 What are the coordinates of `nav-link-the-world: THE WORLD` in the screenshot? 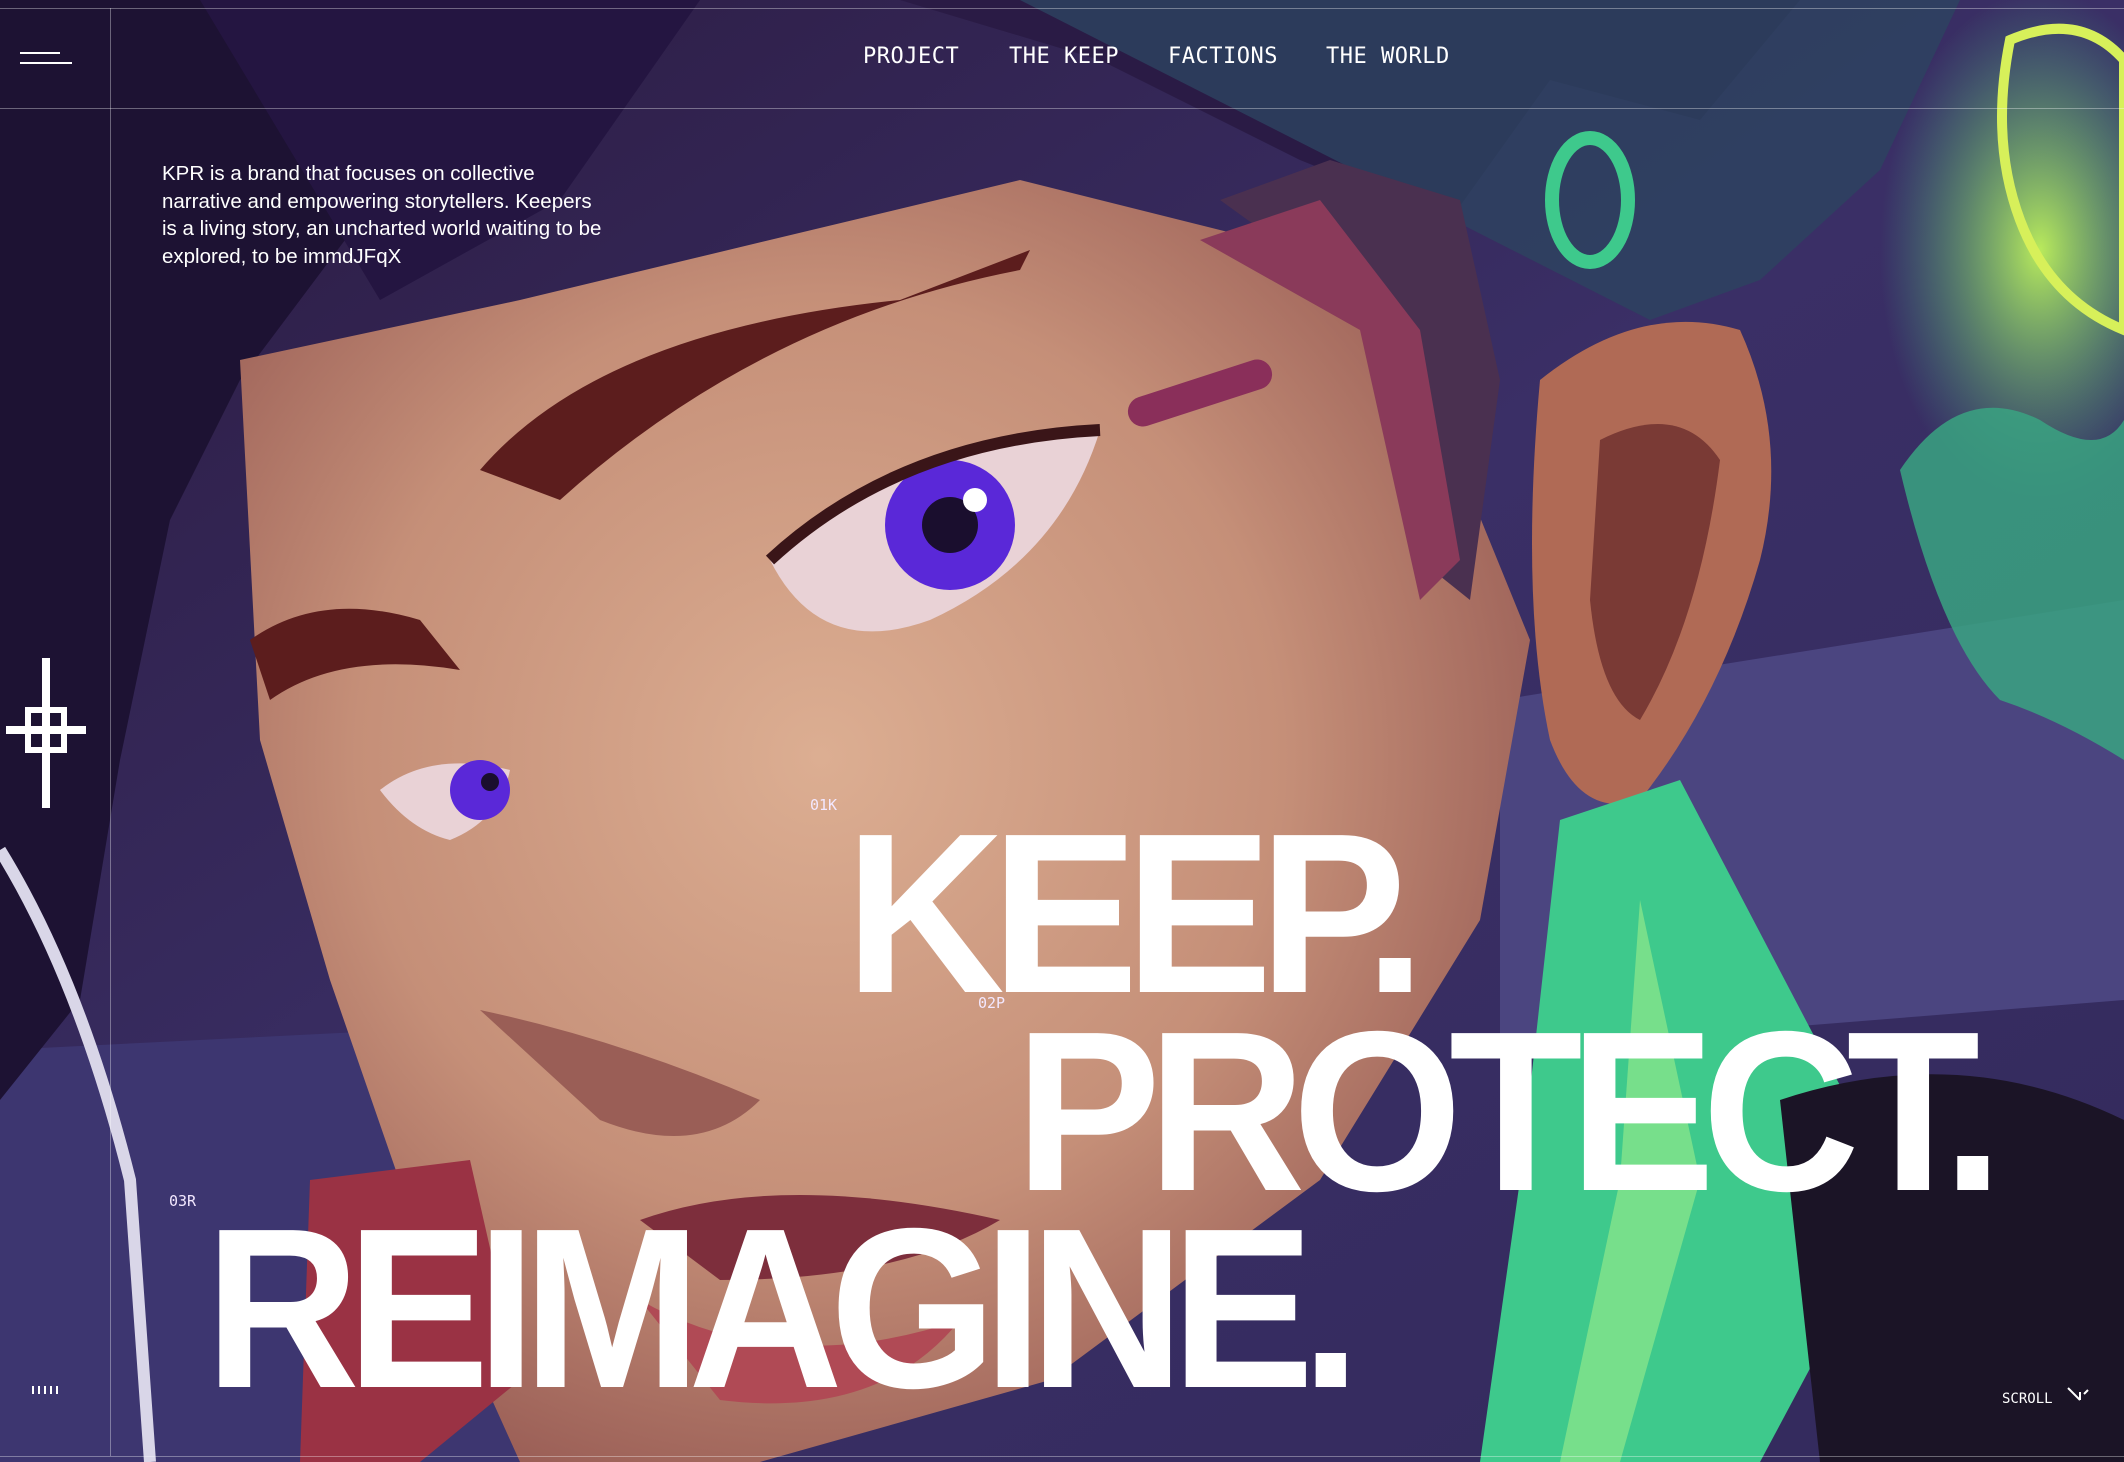 It's located at (1388, 56).